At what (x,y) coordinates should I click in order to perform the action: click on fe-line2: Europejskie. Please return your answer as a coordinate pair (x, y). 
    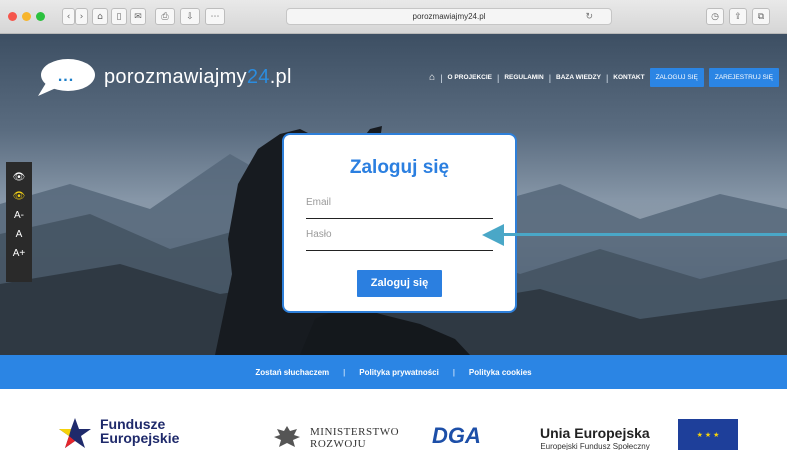
    Looking at the image, I should click on (140, 438).